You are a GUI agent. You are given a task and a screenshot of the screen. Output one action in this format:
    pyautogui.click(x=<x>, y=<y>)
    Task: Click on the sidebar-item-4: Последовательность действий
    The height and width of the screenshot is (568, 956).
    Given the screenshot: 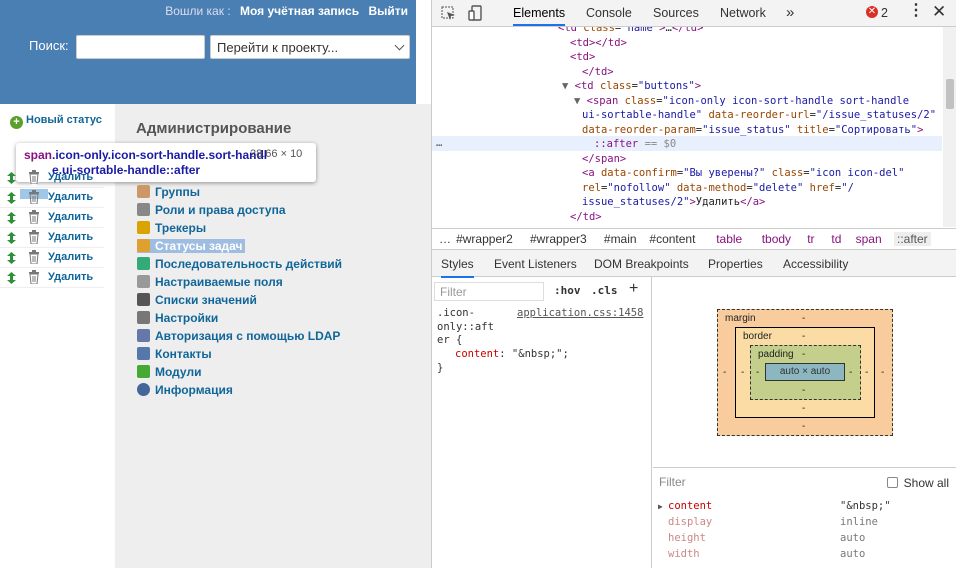 What is the action you would take?
    pyautogui.click(x=239, y=264)
    